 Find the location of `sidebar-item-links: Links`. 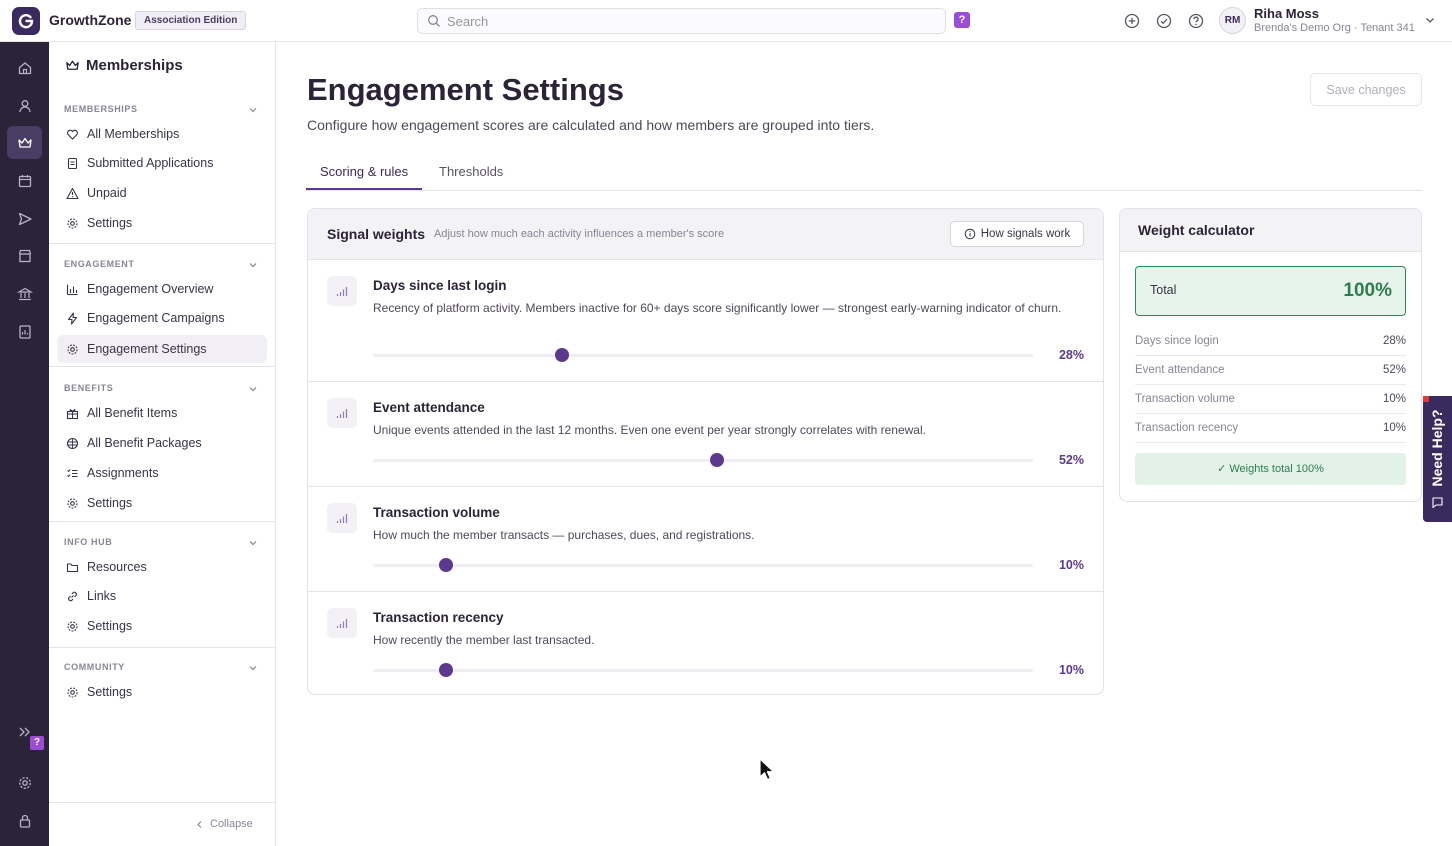

sidebar-item-links: Links is located at coordinates (162, 596).